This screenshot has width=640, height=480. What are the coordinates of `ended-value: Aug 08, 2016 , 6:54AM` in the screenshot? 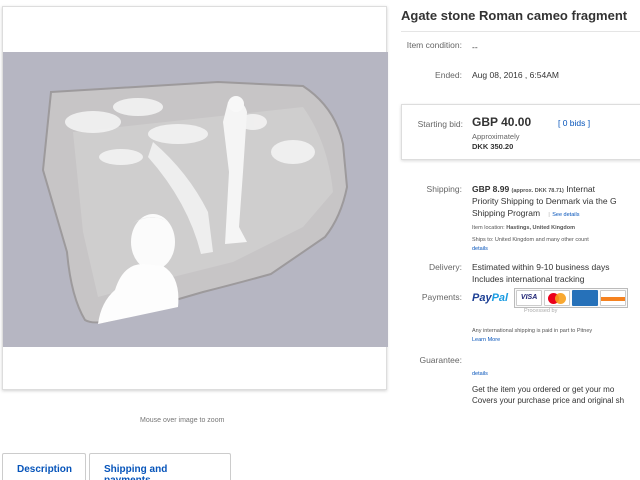 It's located at (515, 75).